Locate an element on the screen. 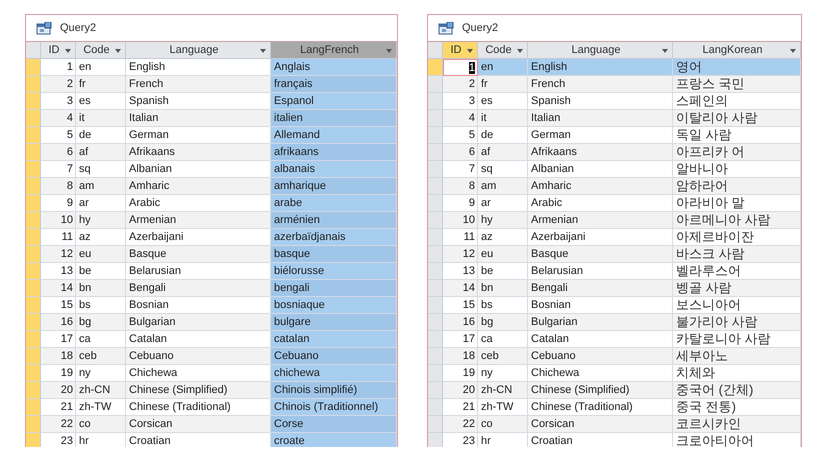 This screenshot has width=824, height=457. table-cell: Italian is located at coordinates (198, 118).